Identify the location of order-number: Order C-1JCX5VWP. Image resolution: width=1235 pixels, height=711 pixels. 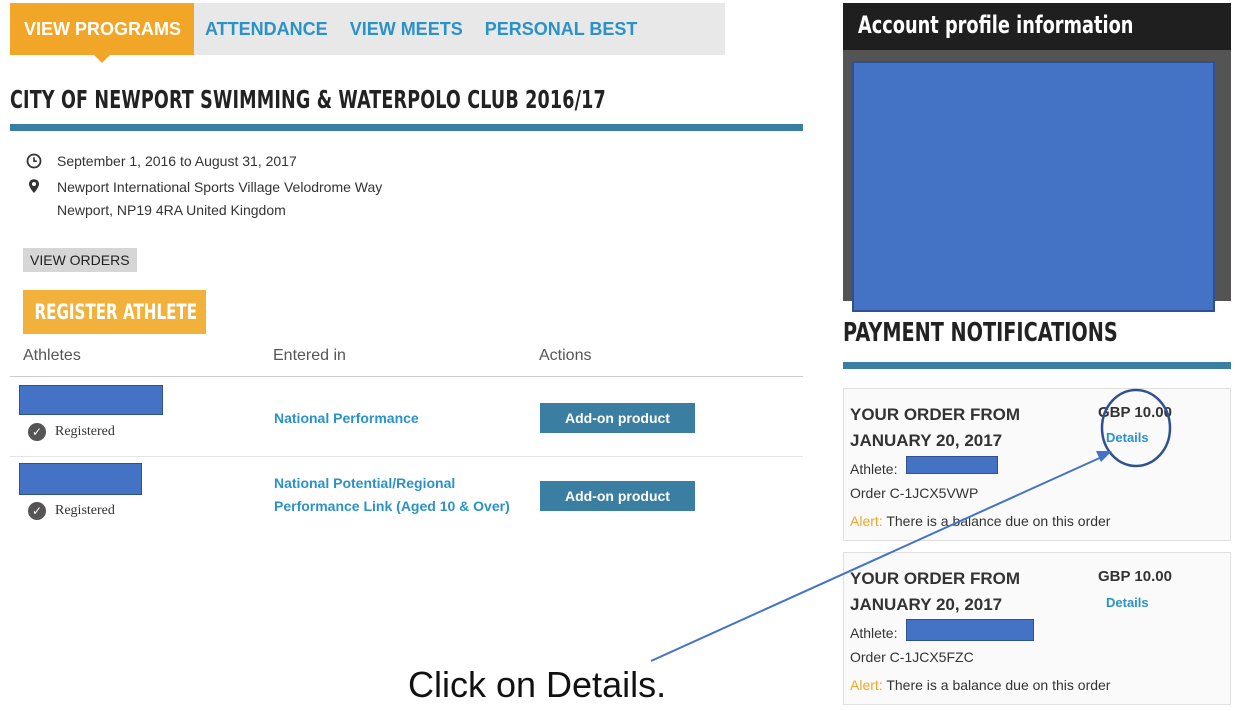
(914, 493).